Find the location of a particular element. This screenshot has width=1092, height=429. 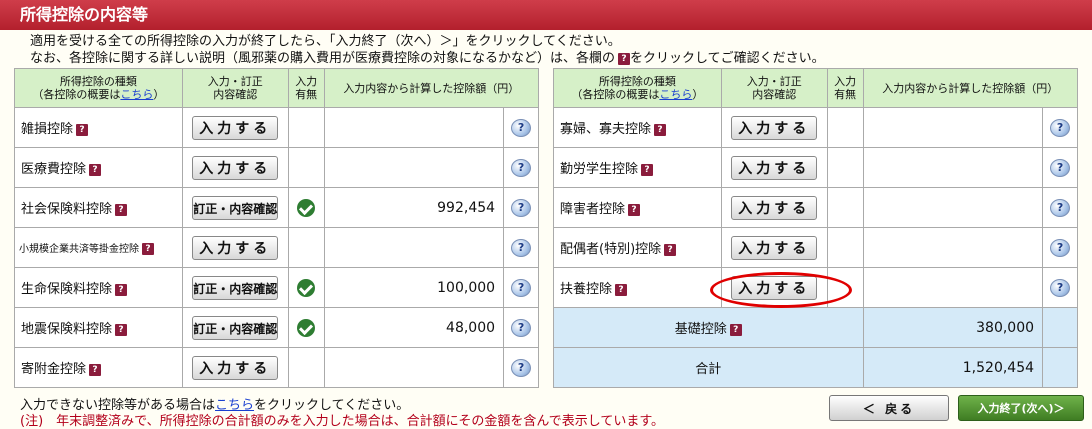

table-row: 配偶者(特別)控除? 入力する ? is located at coordinates (815, 247).